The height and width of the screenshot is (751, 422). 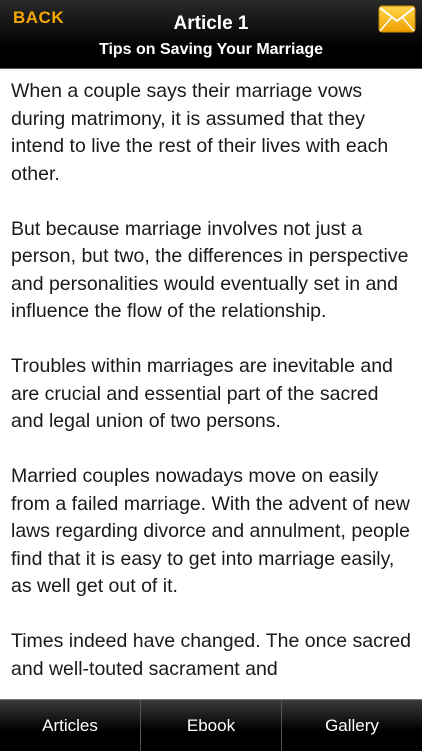 What do you see at coordinates (70, 725) in the screenshot?
I see `tab-articles: Articles` at bounding box center [70, 725].